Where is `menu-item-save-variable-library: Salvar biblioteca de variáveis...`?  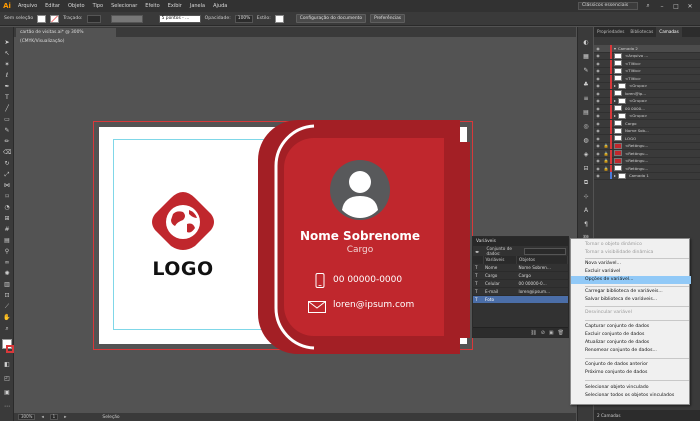 menu-item-save-variable-library: Salvar biblioteca de variáveis... is located at coordinates (631, 300).